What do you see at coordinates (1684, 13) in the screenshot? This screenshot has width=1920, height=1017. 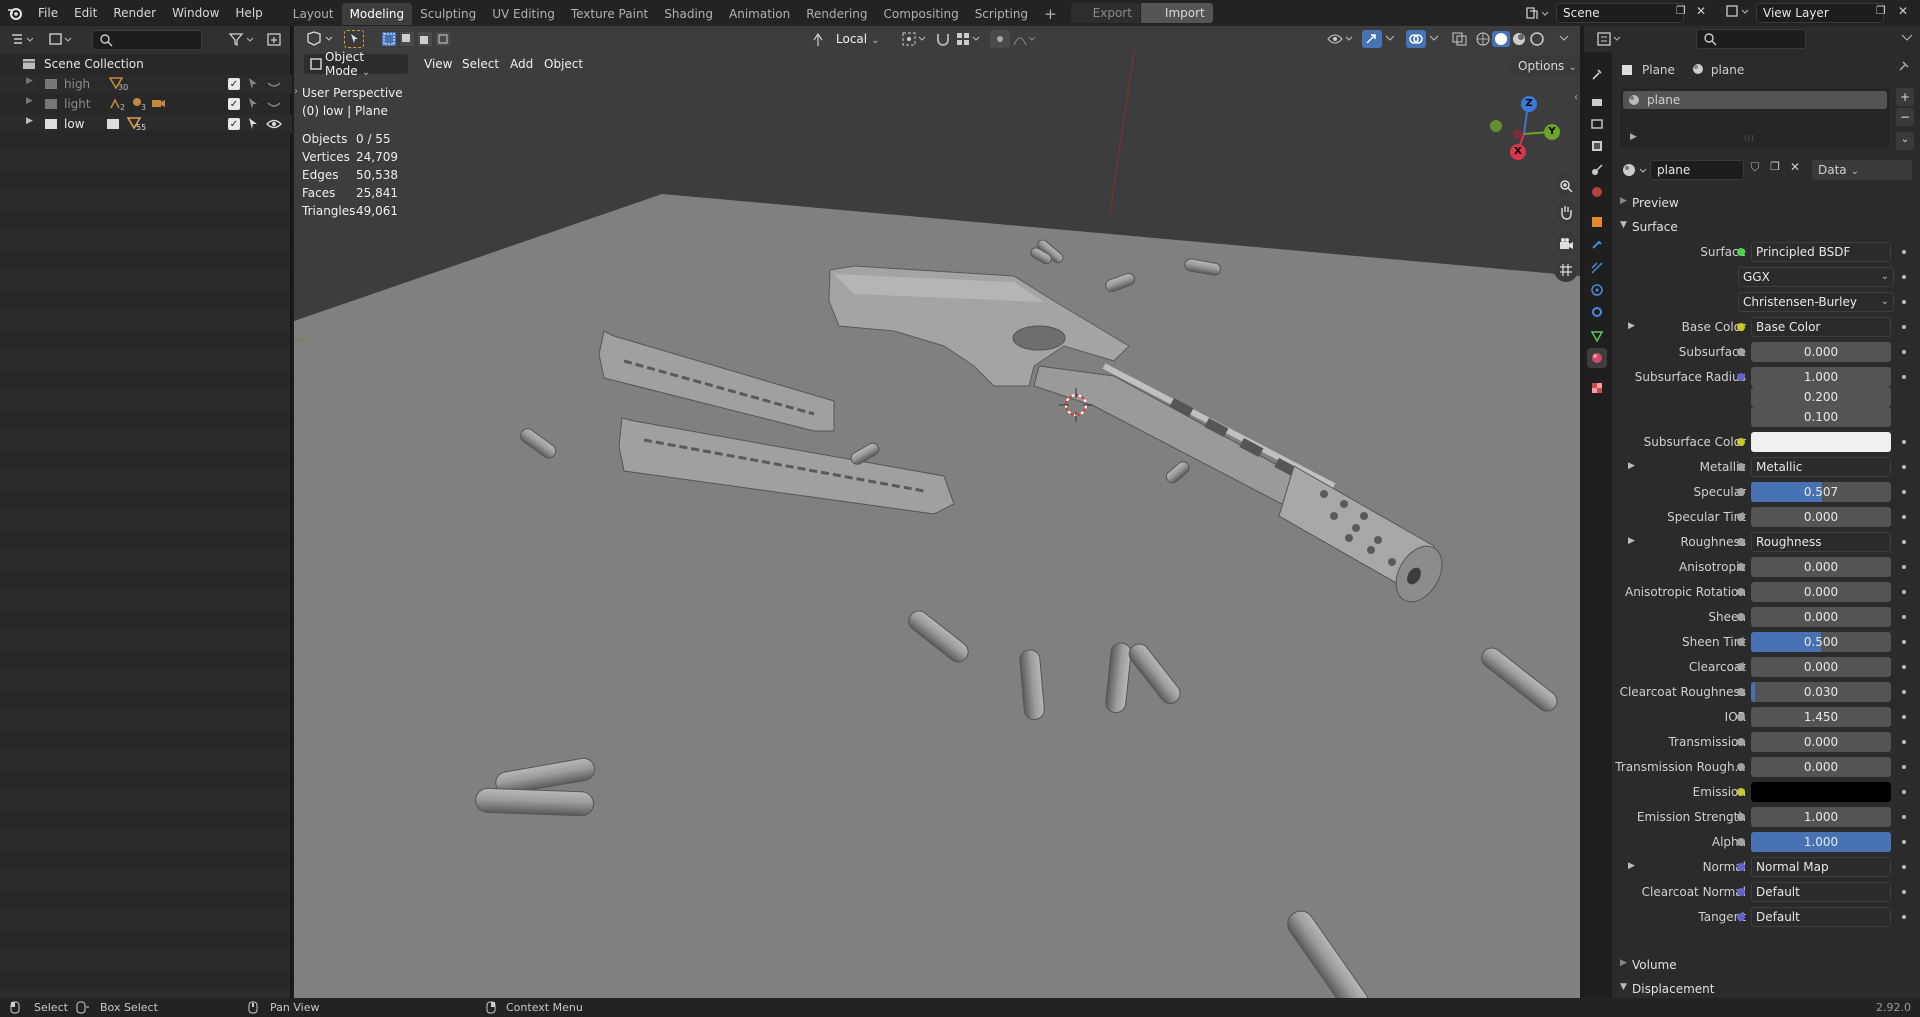 I see `copy-scene-icon: ❐` at bounding box center [1684, 13].